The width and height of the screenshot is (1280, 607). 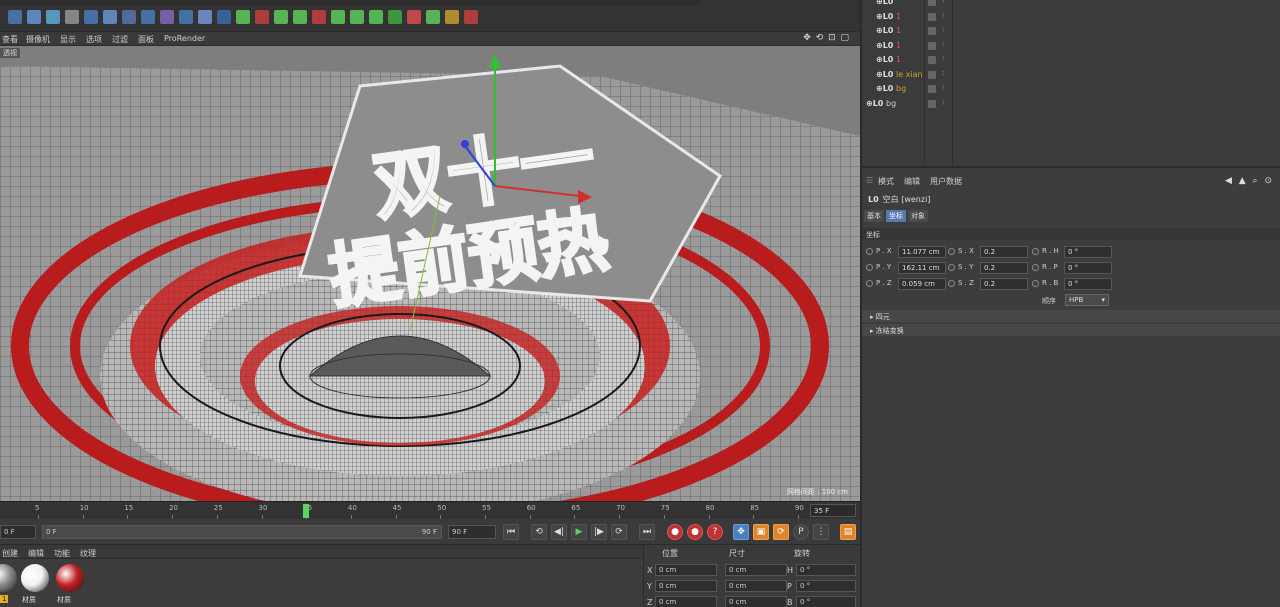 I want to click on viewport-menu-panel: 面板, so click(x=146, y=39).